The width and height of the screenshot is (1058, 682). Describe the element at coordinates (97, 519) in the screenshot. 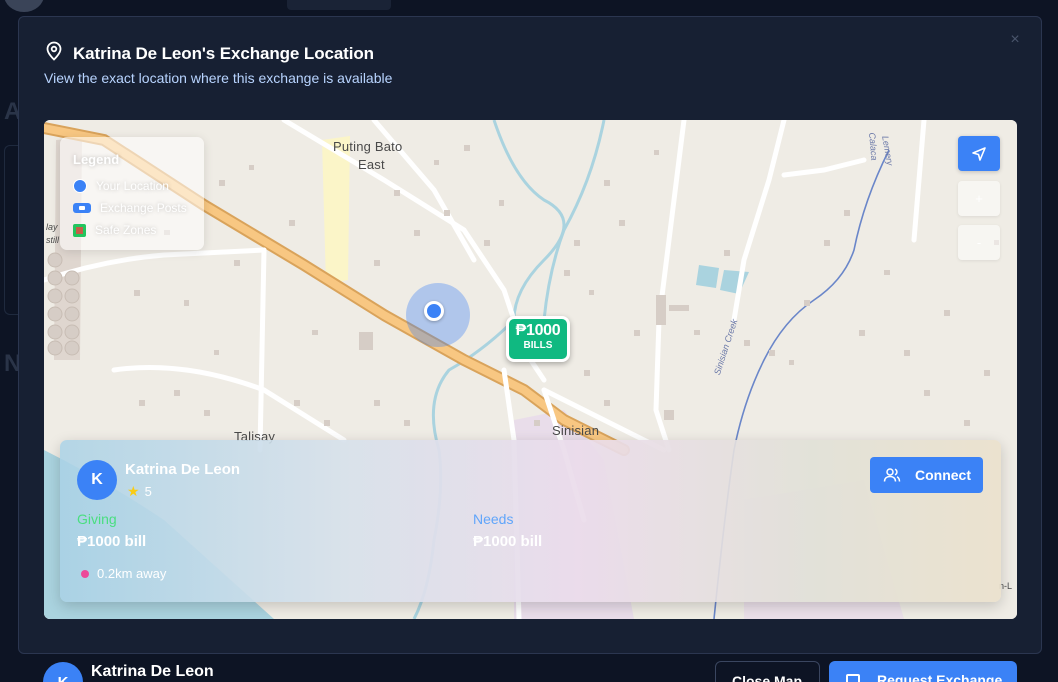

I see `giving-label: Giving` at that location.